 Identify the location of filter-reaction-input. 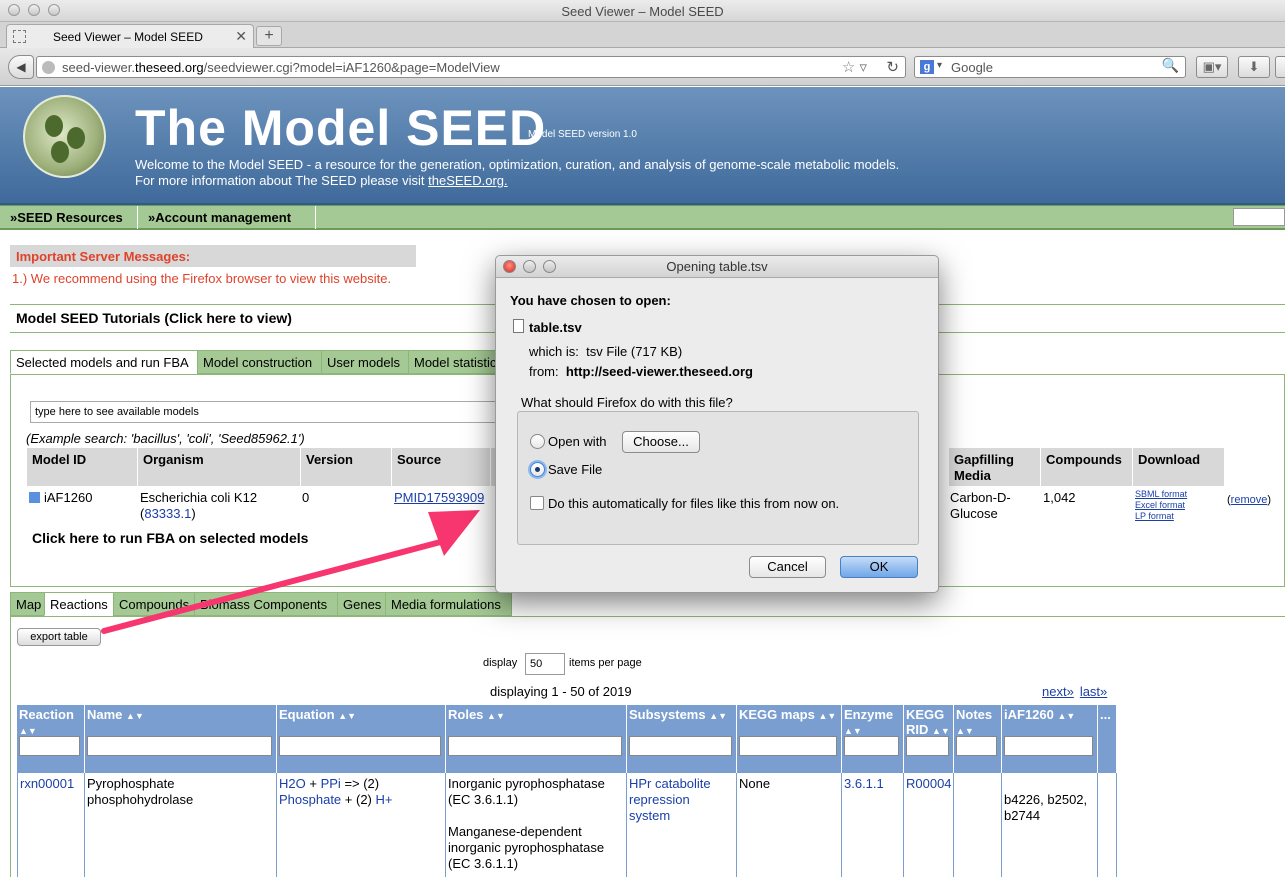
(49, 746).